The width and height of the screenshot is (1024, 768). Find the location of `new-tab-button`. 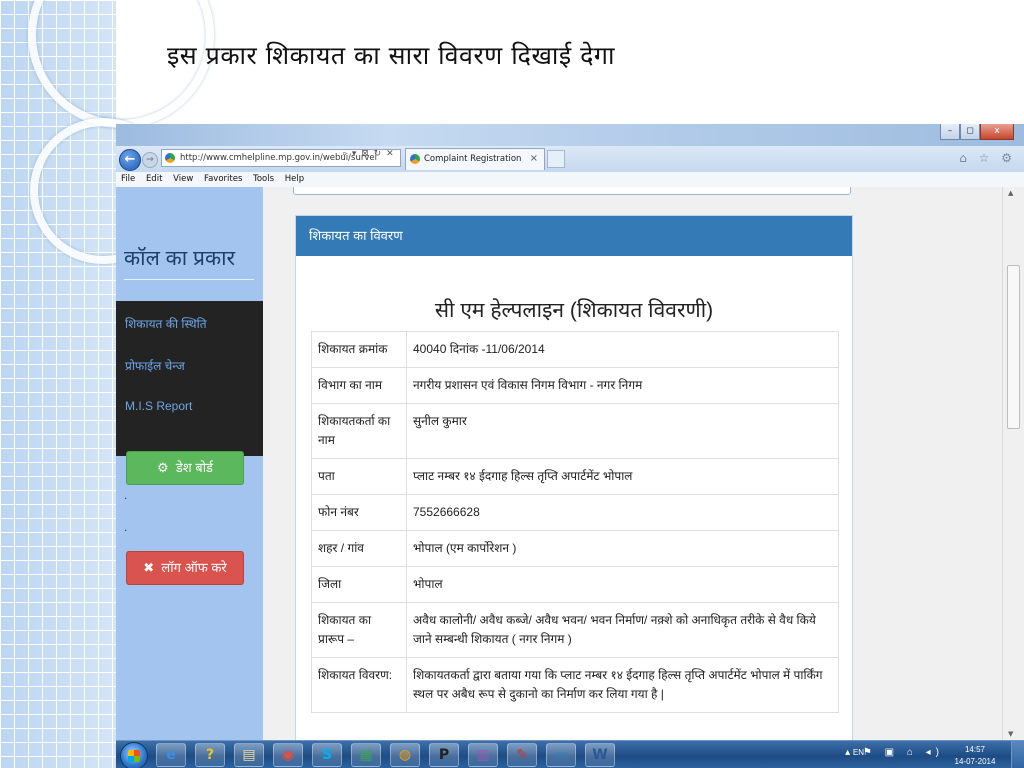

new-tab-button is located at coordinates (556, 159).